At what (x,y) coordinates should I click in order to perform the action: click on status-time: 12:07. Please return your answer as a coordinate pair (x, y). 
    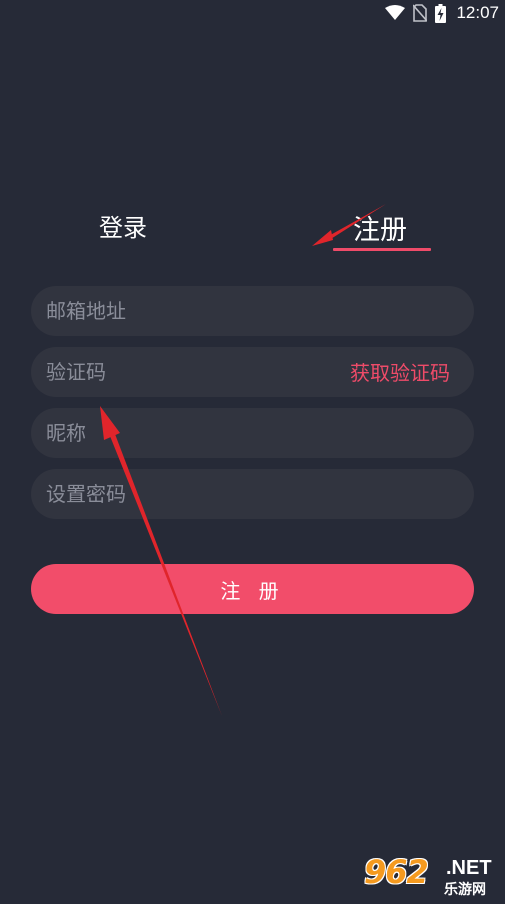
    Looking at the image, I should click on (477, 12).